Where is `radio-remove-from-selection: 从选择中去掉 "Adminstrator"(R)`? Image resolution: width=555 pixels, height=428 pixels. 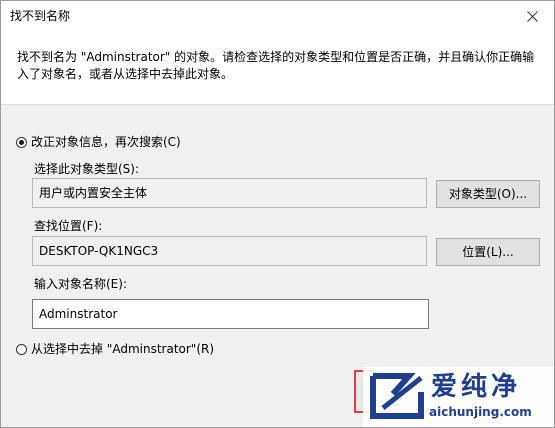 radio-remove-from-selection: 从选择中去掉 "Adminstrator"(R) is located at coordinates (115, 349).